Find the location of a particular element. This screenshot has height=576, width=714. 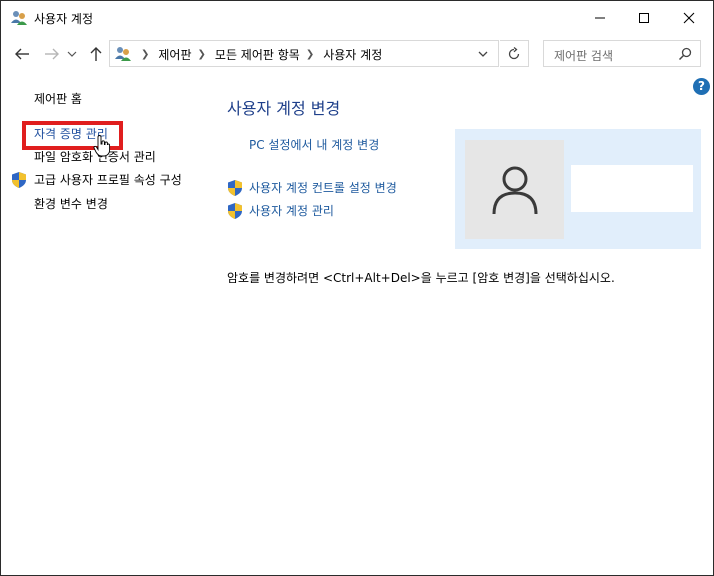

change-account-in-pc-settings-link: PC 설정에서 내 계정 변경 is located at coordinates (314, 144).